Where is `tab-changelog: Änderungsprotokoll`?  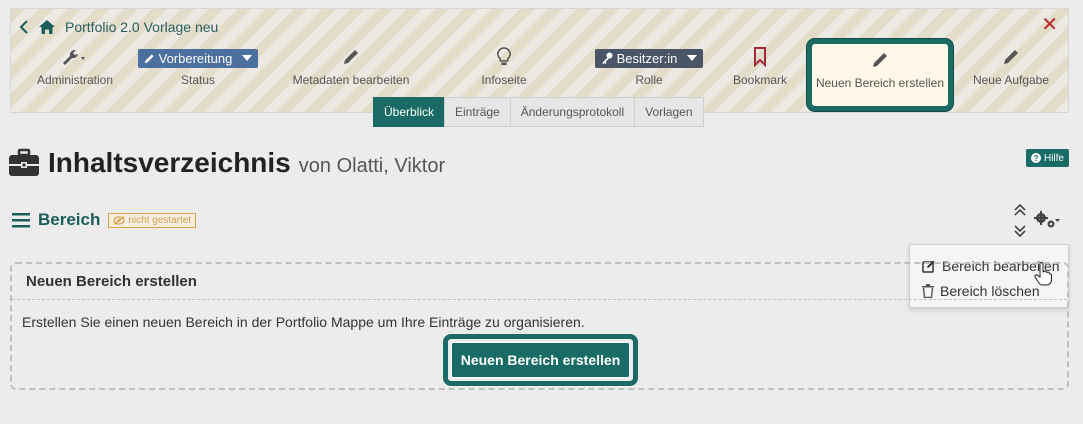 tab-changelog: Änderungsprotokoll is located at coordinates (572, 112).